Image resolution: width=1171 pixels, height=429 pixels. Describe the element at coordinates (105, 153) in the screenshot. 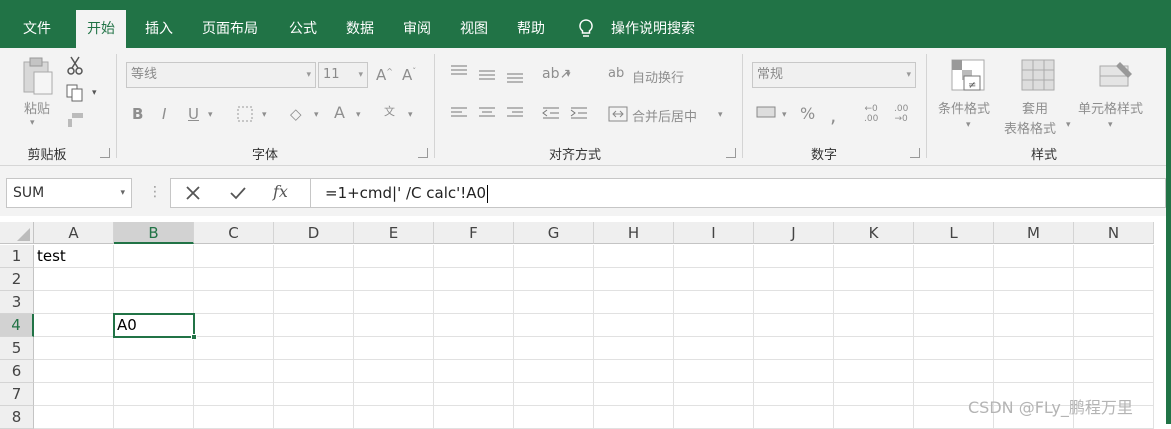

I see `clipboard-launcher-icon` at that location.